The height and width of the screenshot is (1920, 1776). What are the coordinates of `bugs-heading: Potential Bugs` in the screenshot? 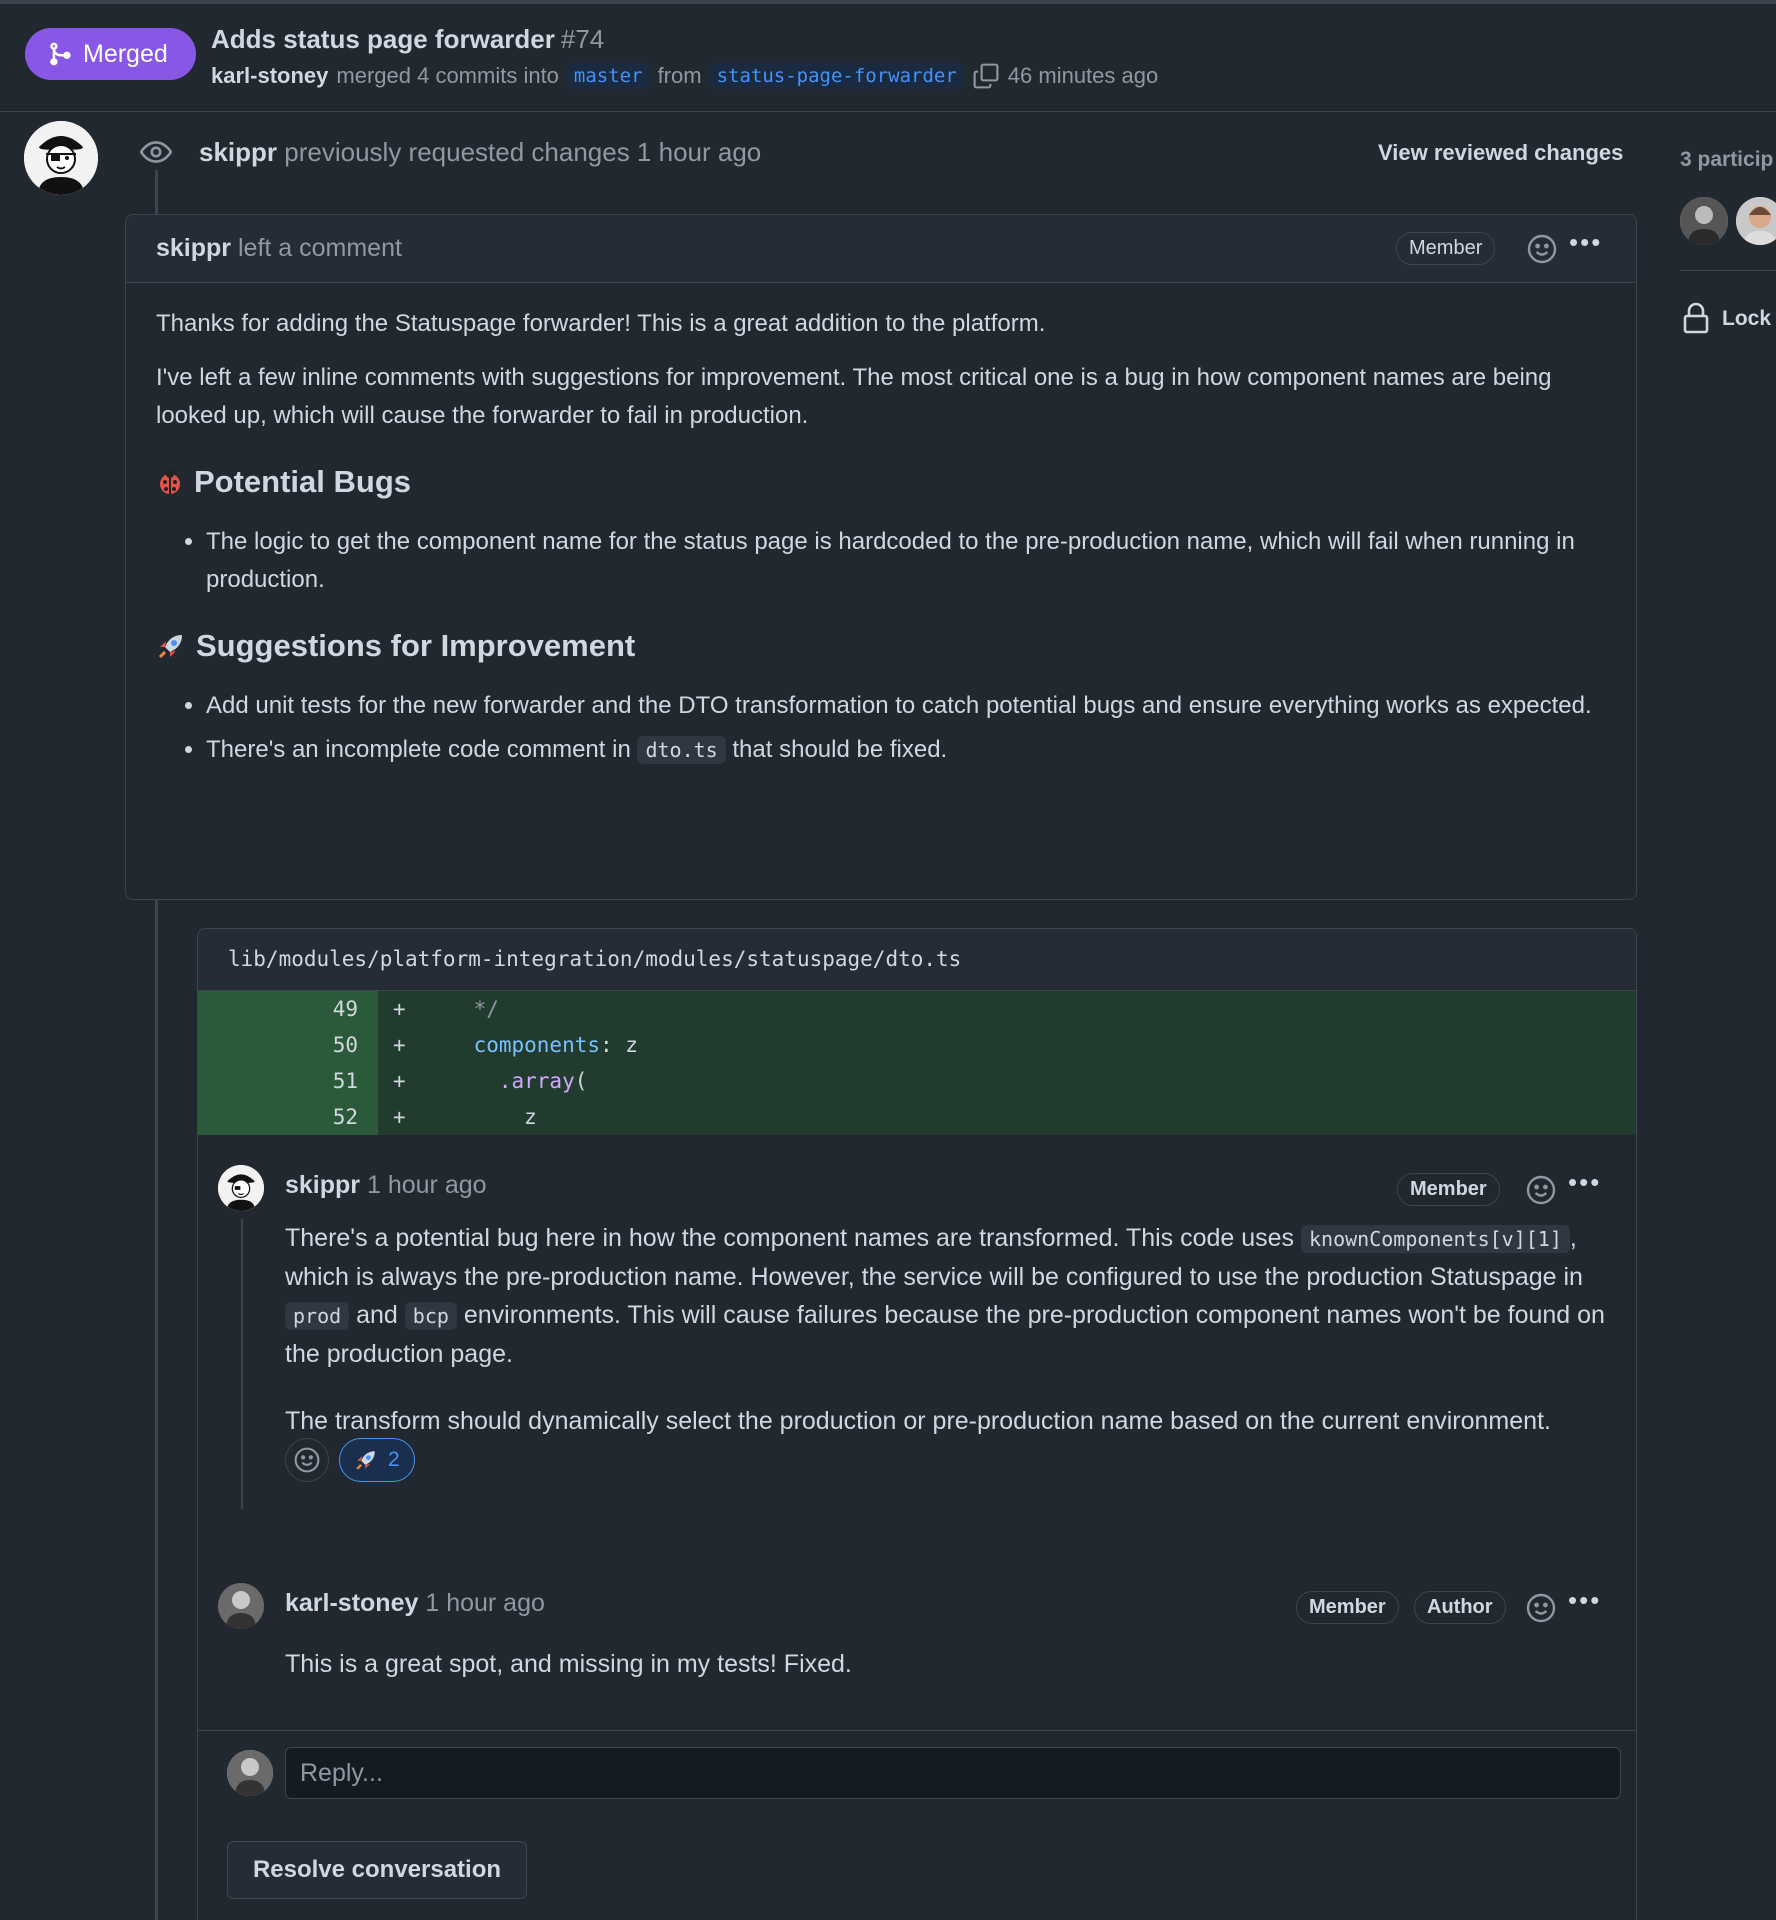 It's located at (886, 482).